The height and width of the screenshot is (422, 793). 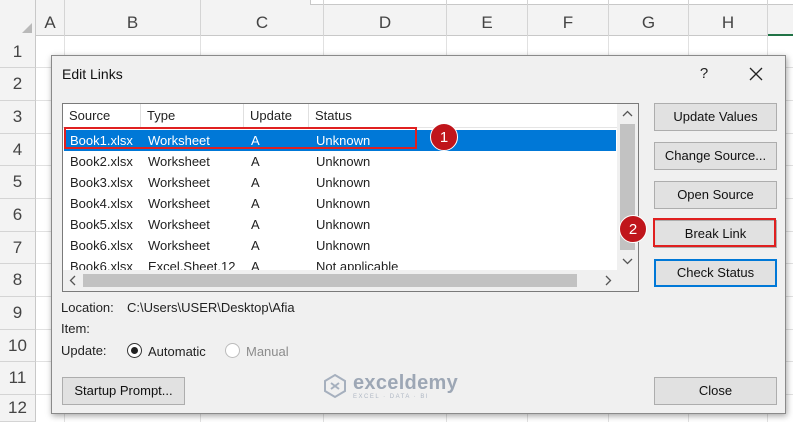 What do you see at coordinates (18, 408) in the screenshot?
I see `row-header-12: 12` at bounding box center [18, 408].